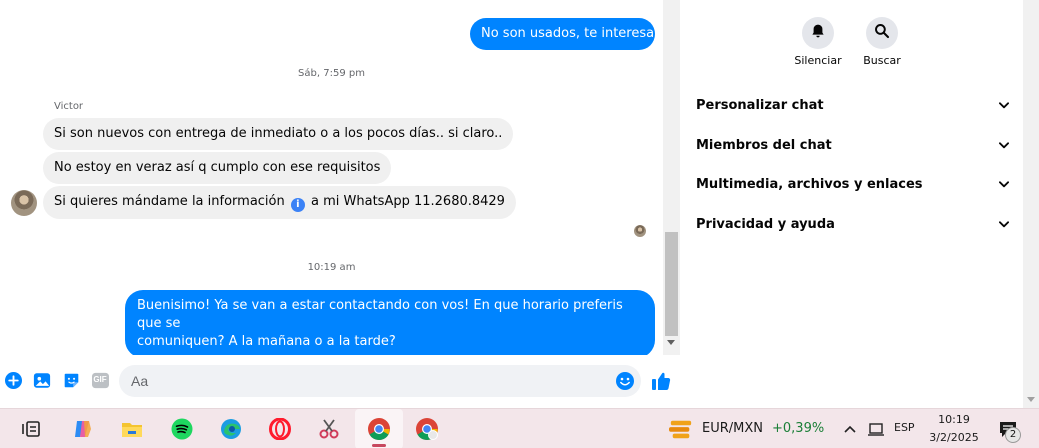  I want to click on chat-scrollbar, so click(671, 177).